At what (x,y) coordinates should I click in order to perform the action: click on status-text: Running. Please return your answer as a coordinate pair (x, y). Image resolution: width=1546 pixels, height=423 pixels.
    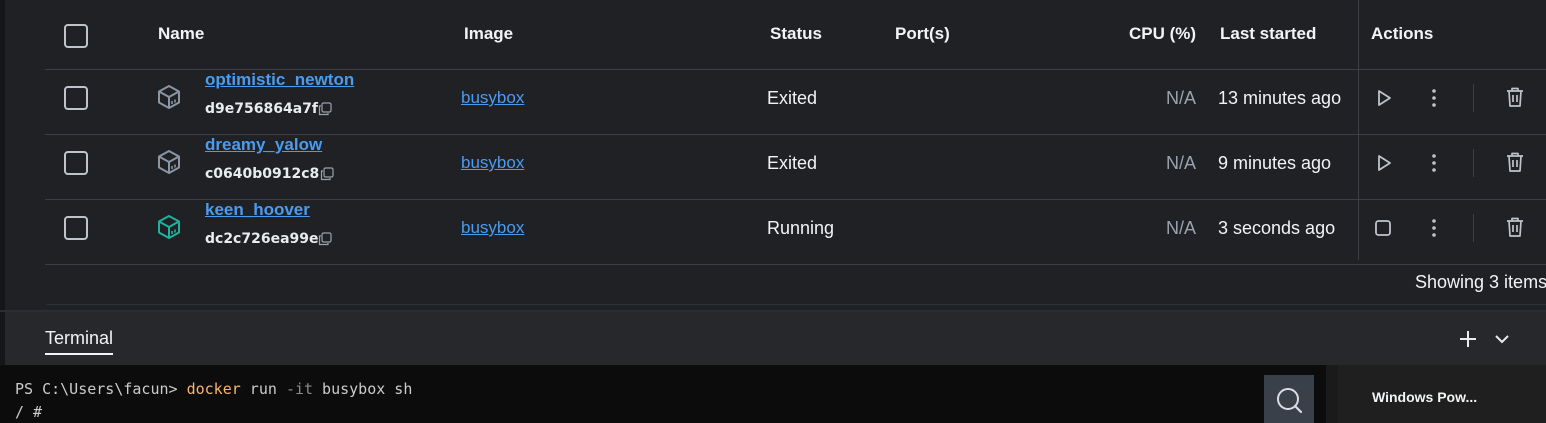
    Looking at the image, I should click on (801, 228).